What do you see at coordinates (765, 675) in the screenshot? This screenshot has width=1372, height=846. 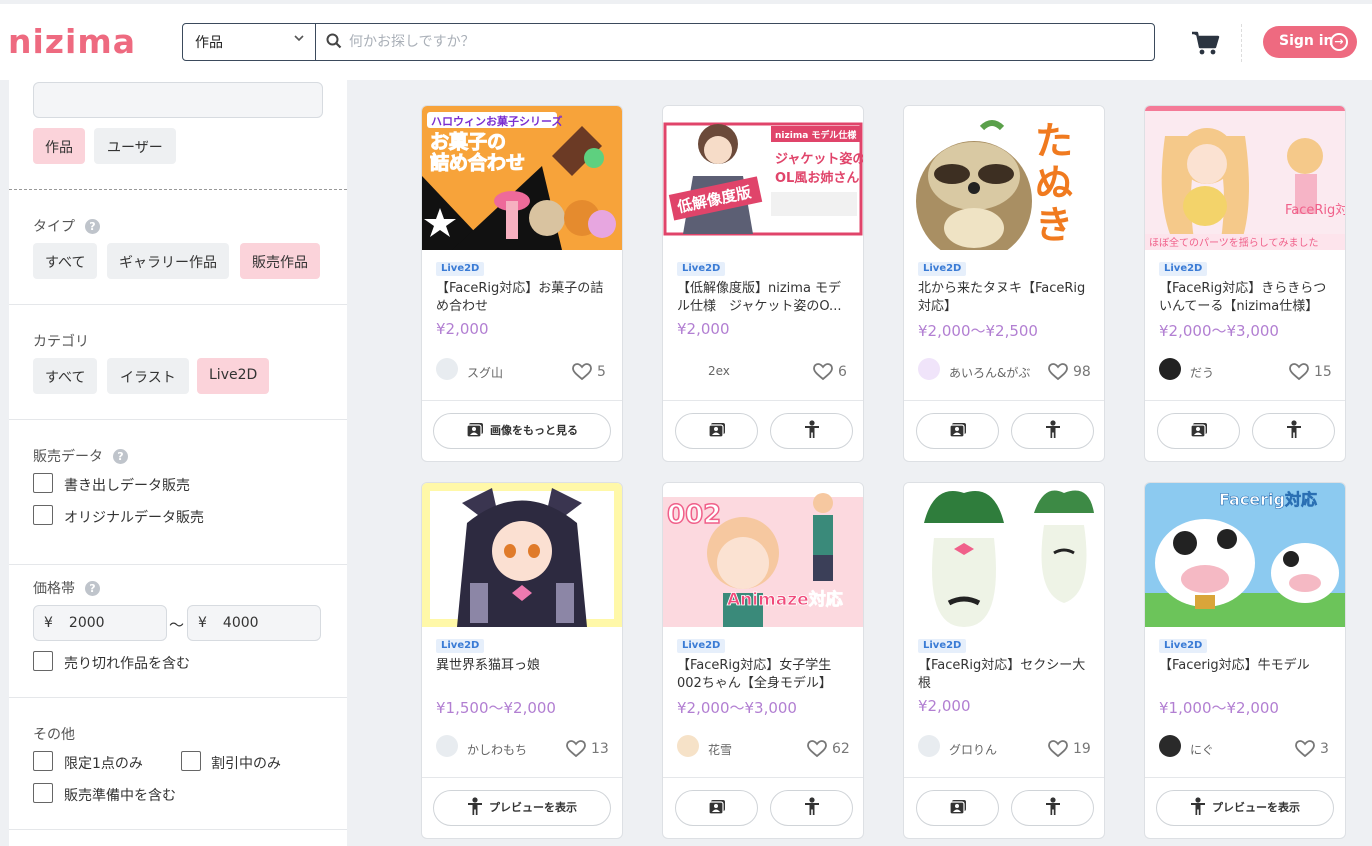 I see `product-title: 【FaceRig対応】女子学生002ちゃん【全身モデル】` at bounding box center [765, 675].